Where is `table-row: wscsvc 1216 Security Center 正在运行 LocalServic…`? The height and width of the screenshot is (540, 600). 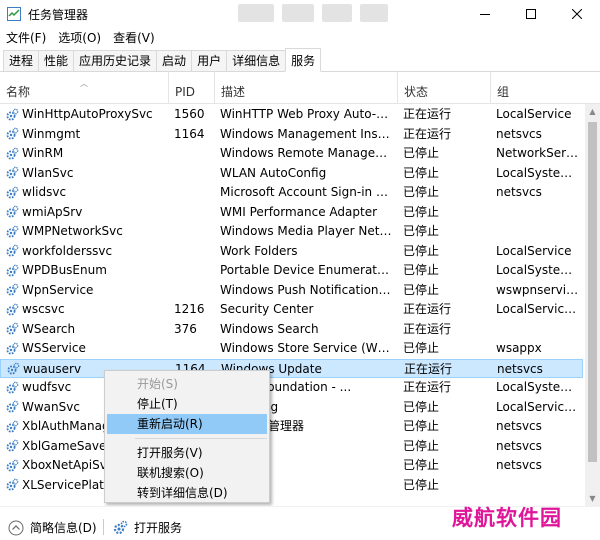
table-row: wscsvc 1216 Security Center 正在运行 LocalServic… is located at coordinates (291, 310).